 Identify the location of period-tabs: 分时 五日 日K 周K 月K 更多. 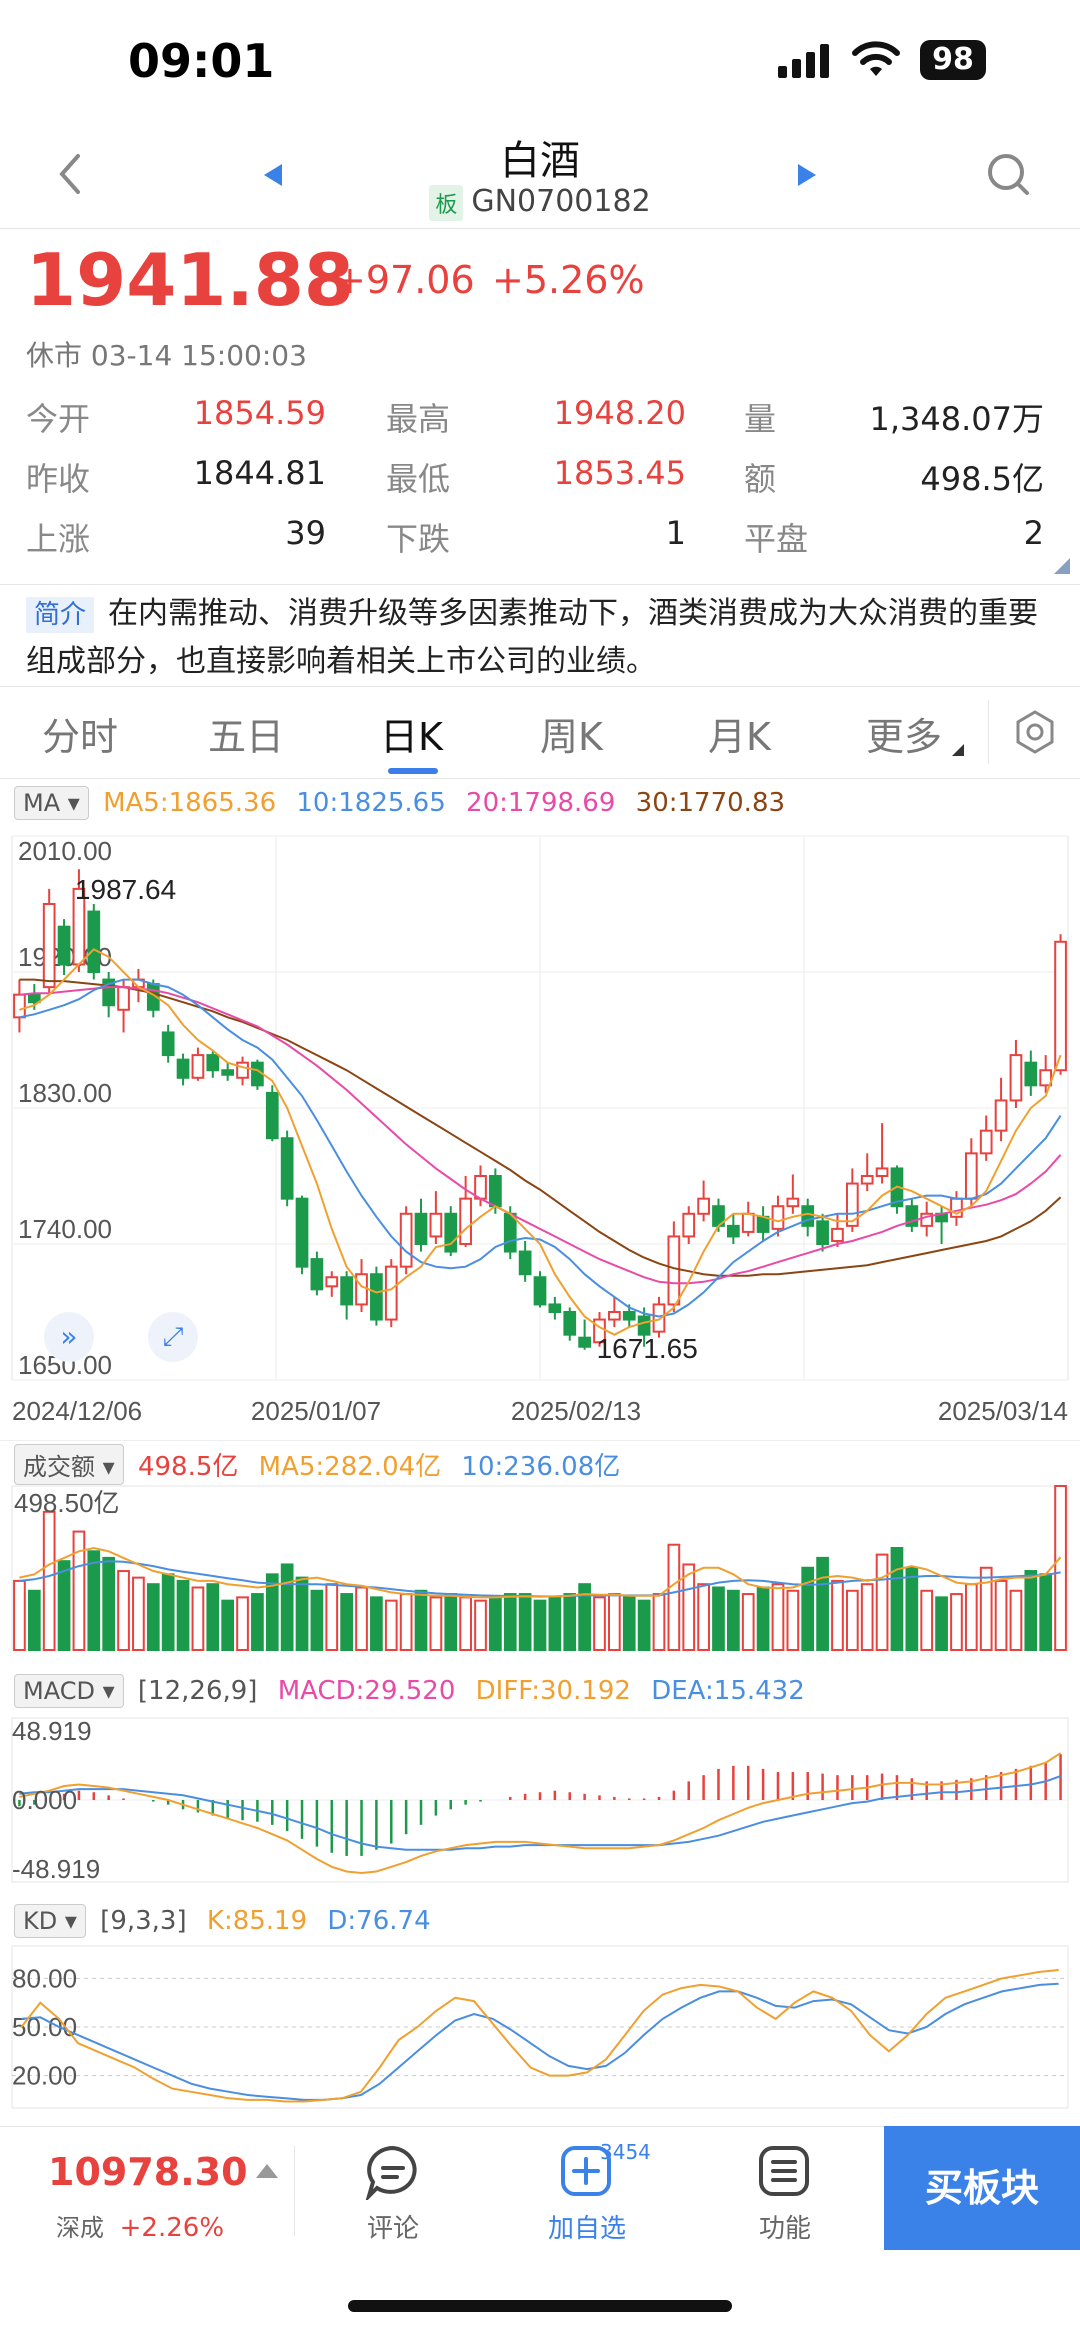
(540, 735).